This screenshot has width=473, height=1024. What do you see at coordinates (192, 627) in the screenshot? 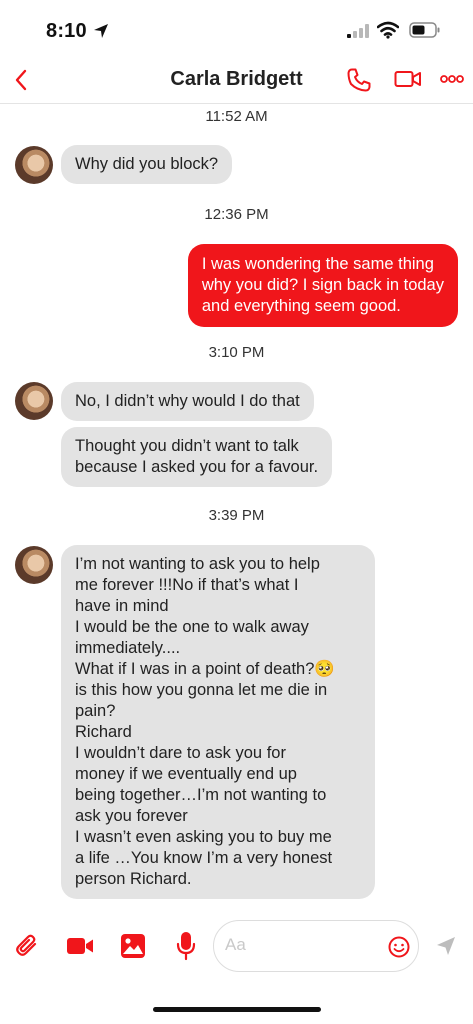
I see `message-line: I would be the one to walk away` at bounding box center [192, 627].